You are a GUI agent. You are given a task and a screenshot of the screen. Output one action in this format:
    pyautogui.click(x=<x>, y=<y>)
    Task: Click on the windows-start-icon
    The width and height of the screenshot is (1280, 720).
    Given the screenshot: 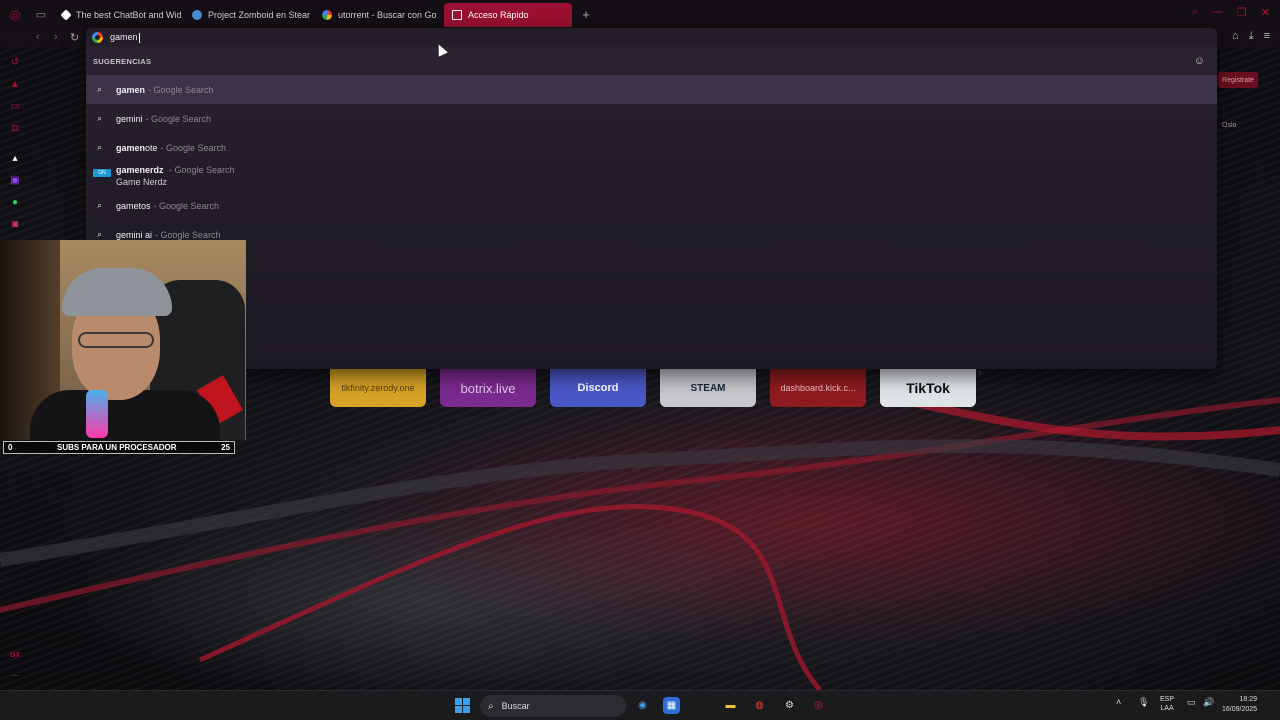 What is the action you would take?
    pyautogui.click(x=462, y=705)
    